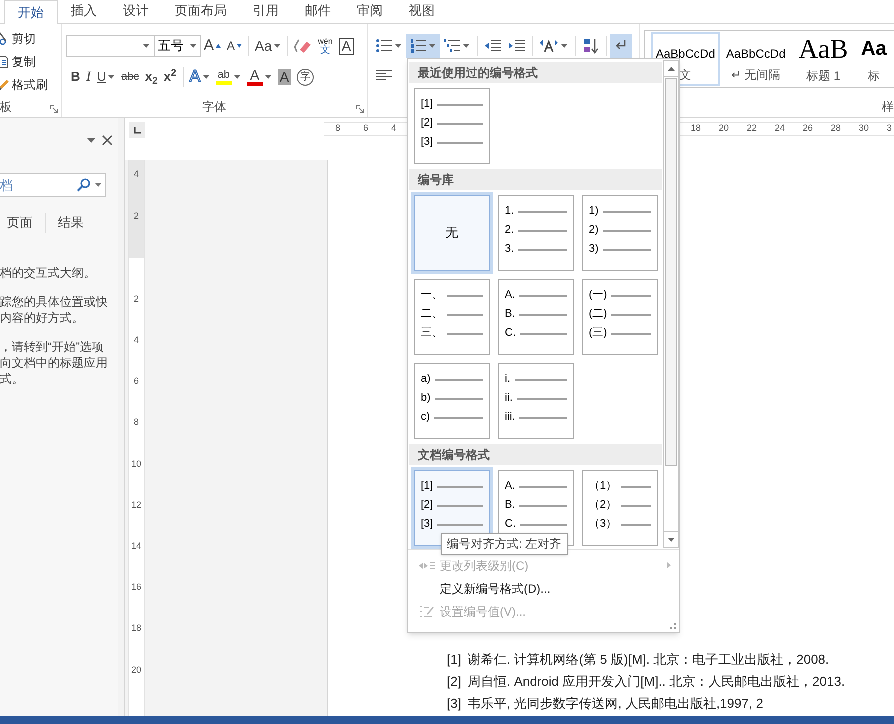 This screenshot has height=724, width=894. Describe the element at coordinates (48, 273) in the screenshot. I see `help-text: 档的交互式大纲。` at that location.